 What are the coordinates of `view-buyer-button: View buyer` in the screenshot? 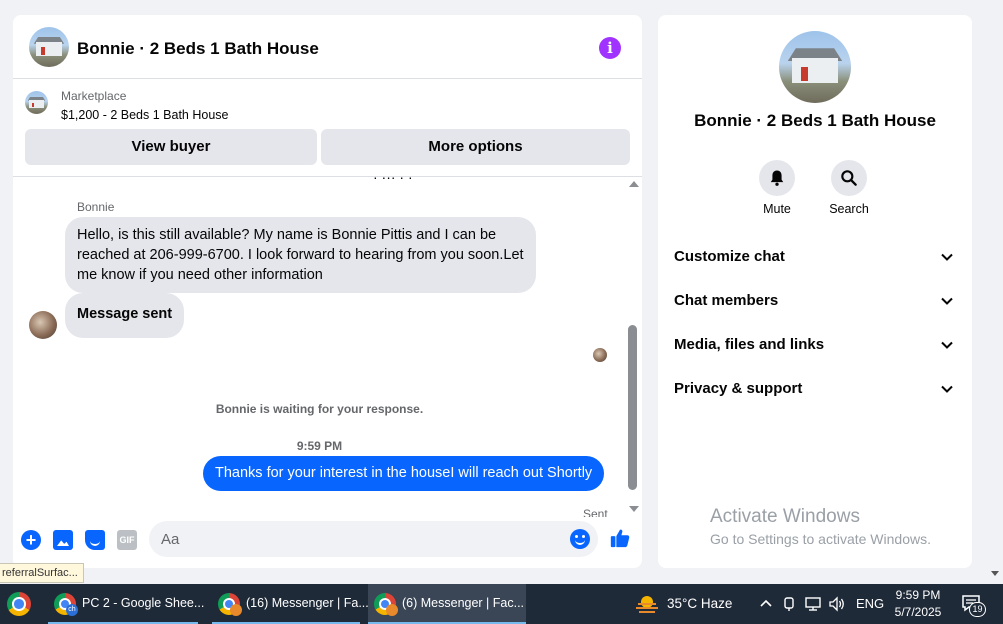 It's located at (171, 147).